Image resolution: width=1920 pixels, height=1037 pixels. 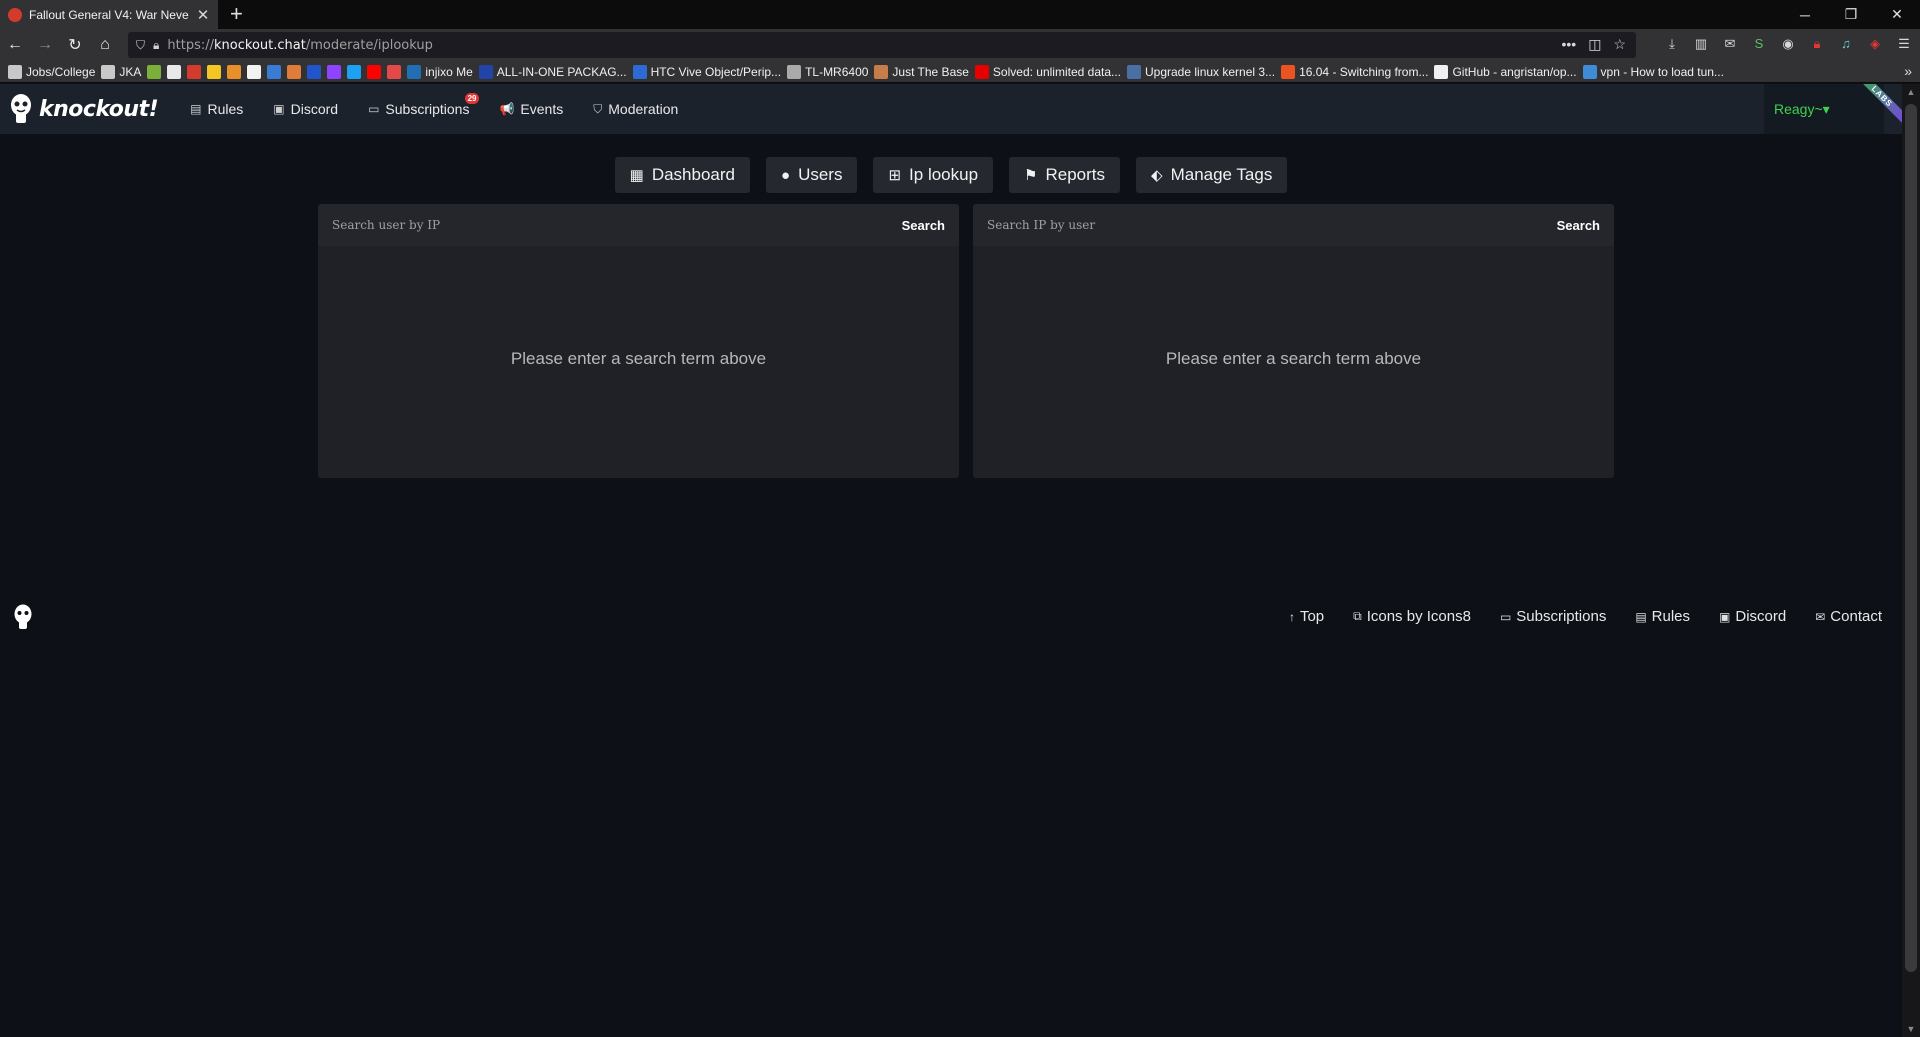 I want to click on footer-link-label: Top, so click(x=1312, y=616).